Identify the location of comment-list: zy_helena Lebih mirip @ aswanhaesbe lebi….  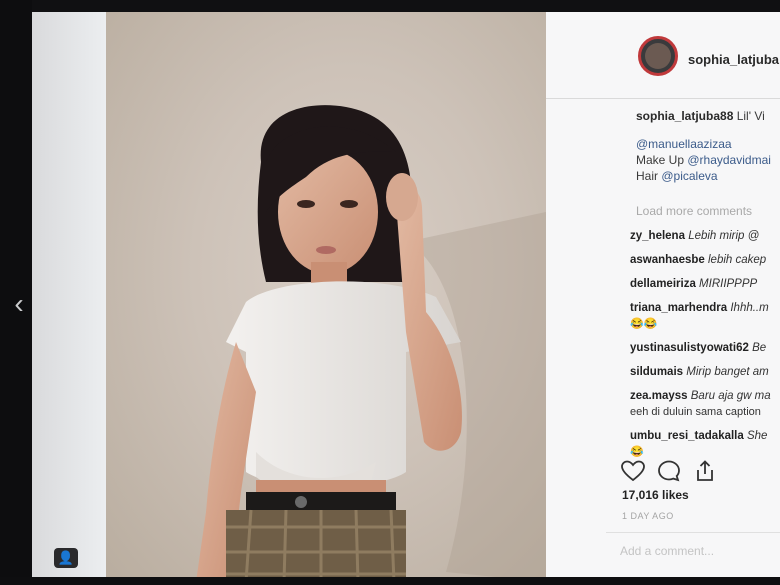
(705, 348).